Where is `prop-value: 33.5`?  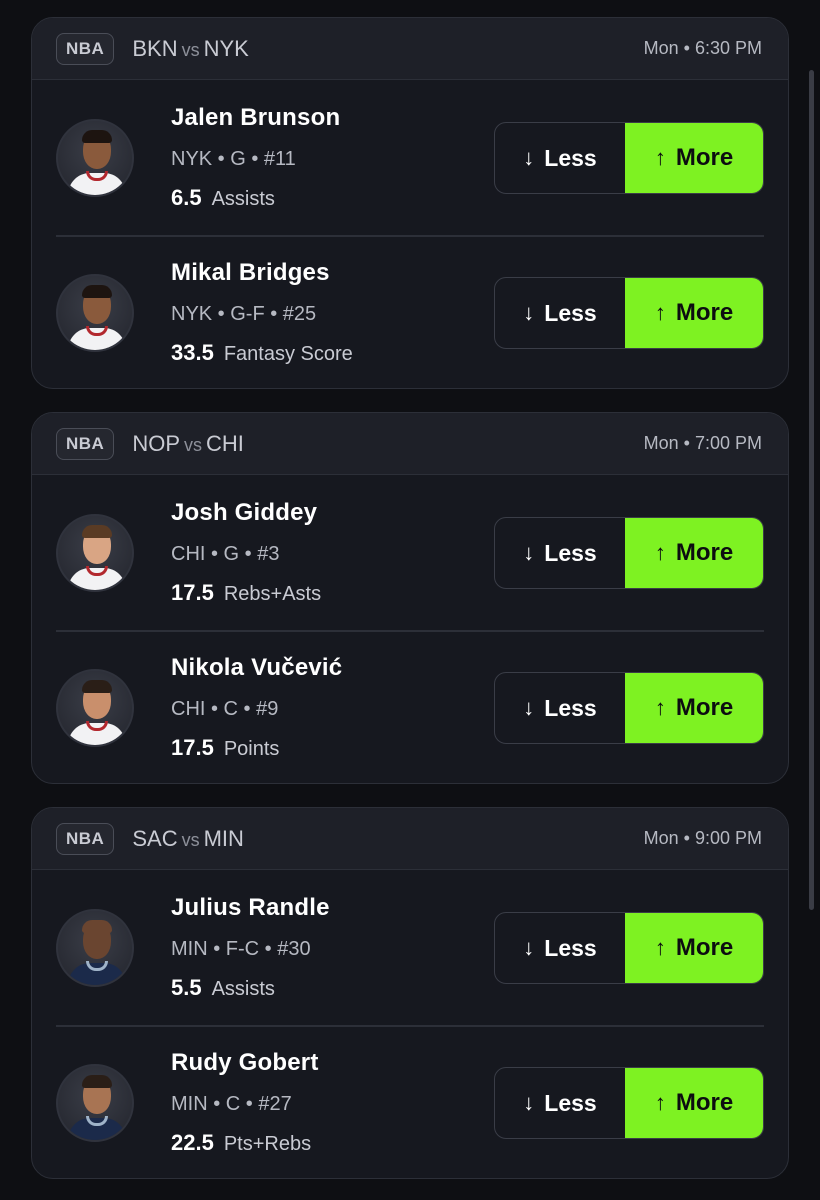 prop-value: 33.5 is located at coordinates (192, 352).